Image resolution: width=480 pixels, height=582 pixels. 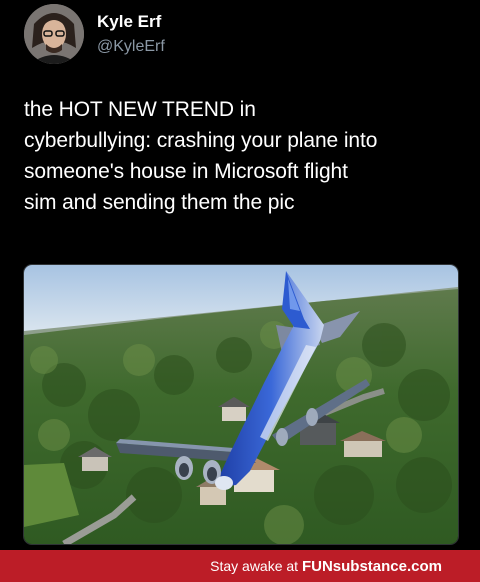 What do you see at coordinates (140, 109) in the screenshot?
I see `tweet-line: the HOT NEW TREND in` at bounding box center [140, 109].